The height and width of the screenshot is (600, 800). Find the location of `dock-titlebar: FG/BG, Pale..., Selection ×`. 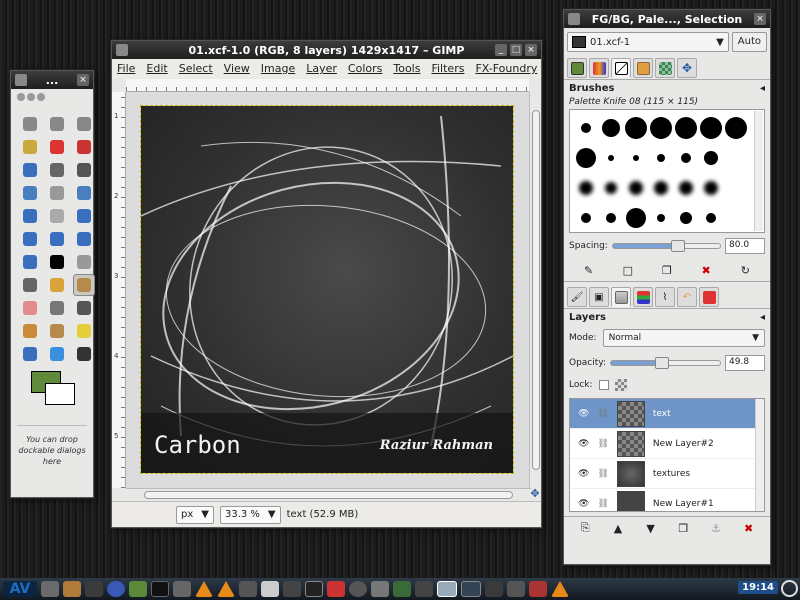

dock-titlebar: FG/BG, Pale..., Selection × is located at coordinates (667, 19).